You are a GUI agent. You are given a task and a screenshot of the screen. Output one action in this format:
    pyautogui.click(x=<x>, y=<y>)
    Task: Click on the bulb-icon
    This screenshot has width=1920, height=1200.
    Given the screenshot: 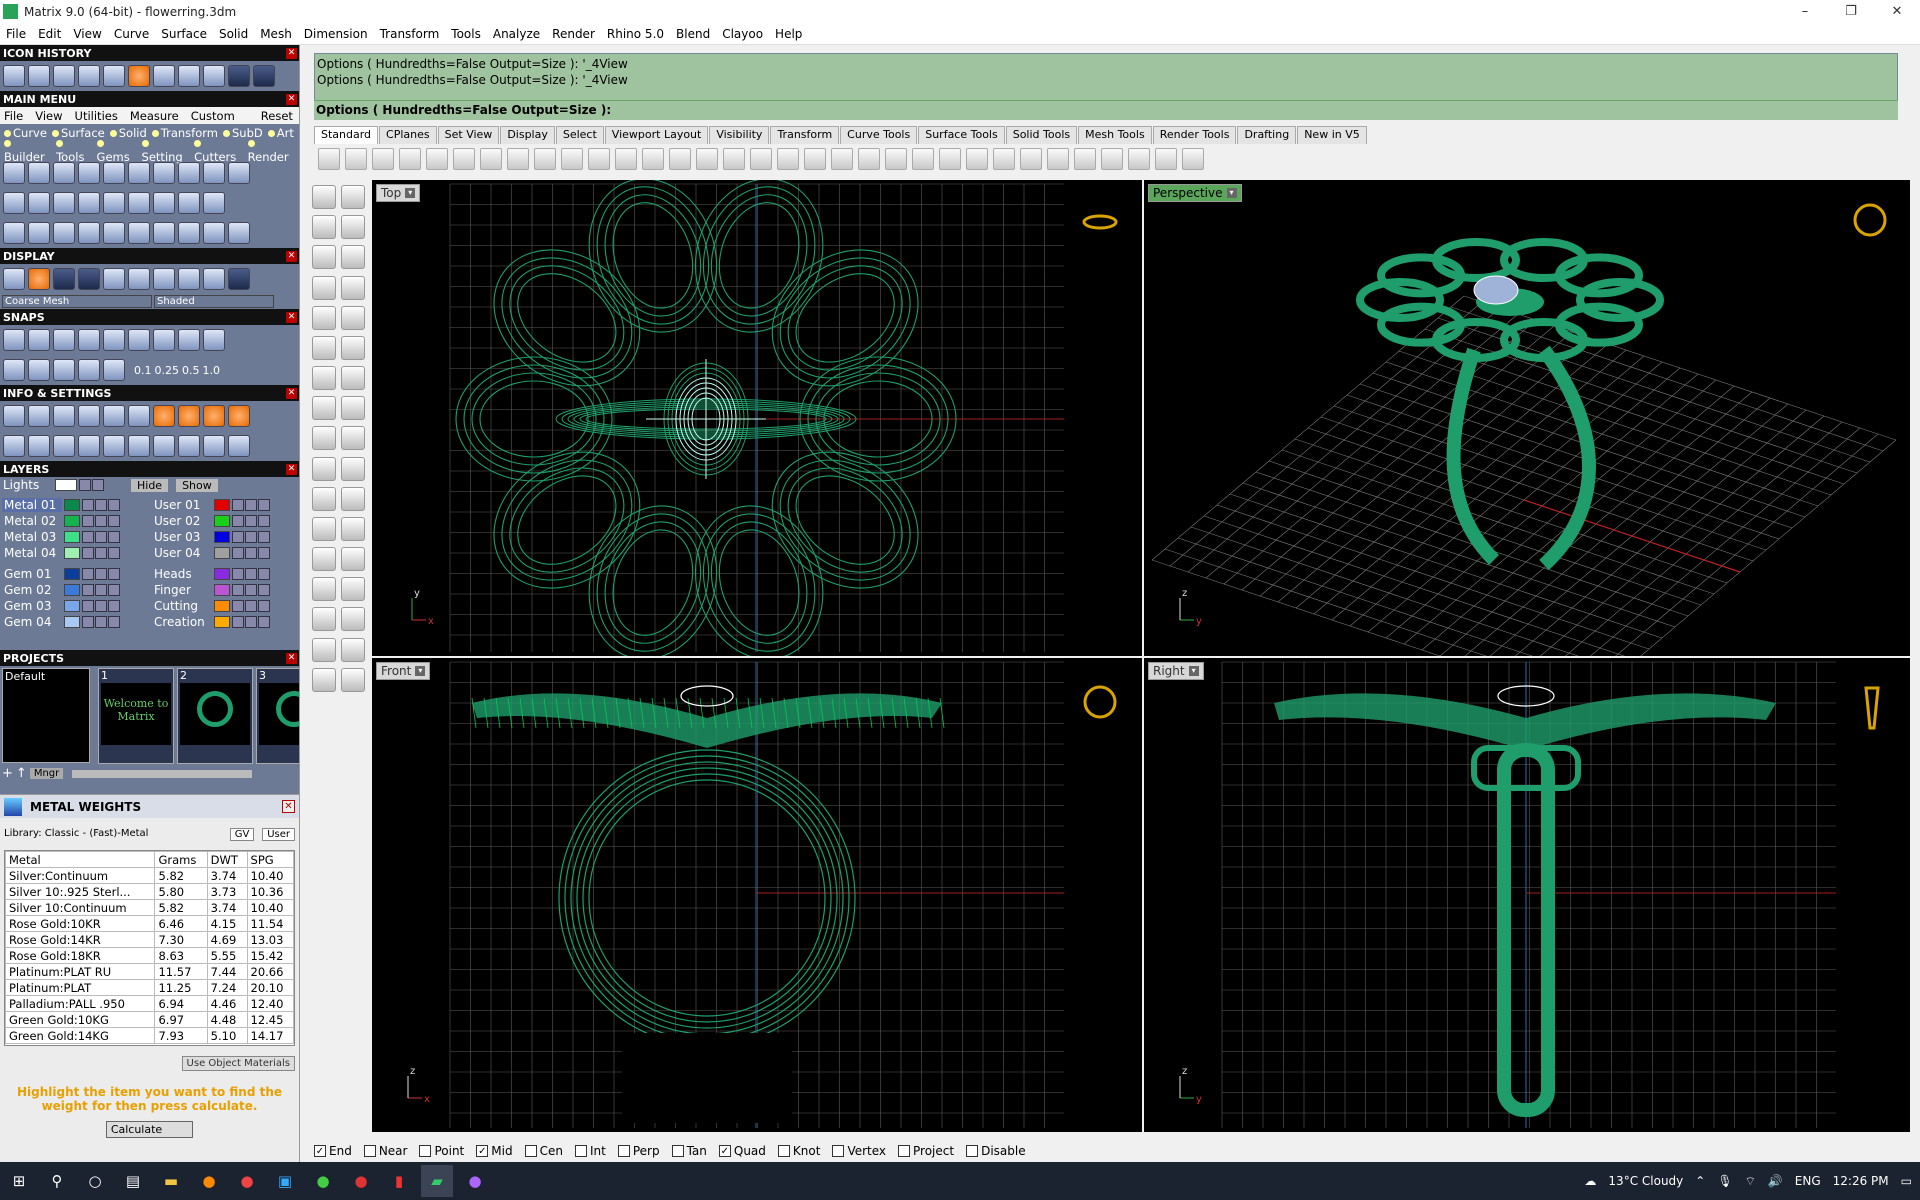 What is the action you would take?
    pyautogui.click(x=896, y=159)
    